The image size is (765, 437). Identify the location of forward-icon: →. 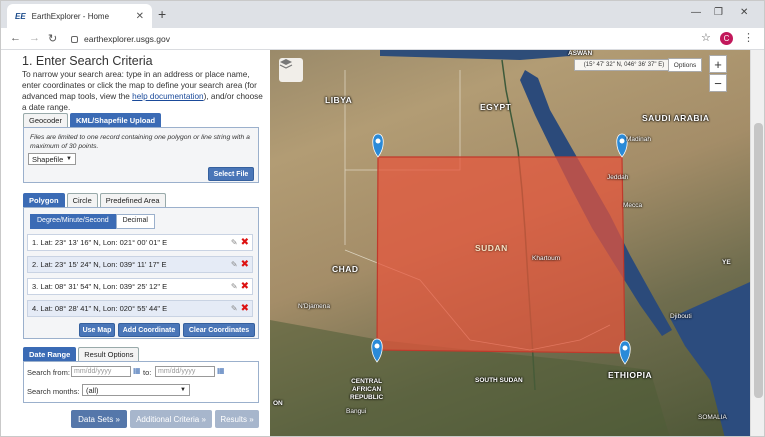
(34, 38).